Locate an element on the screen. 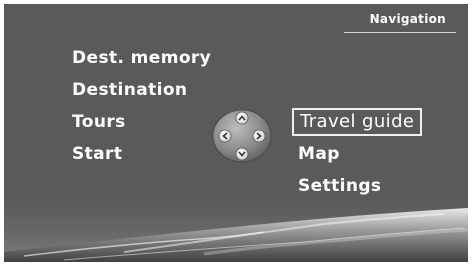  up-arrow-icon is located at coordinates (242, 118).